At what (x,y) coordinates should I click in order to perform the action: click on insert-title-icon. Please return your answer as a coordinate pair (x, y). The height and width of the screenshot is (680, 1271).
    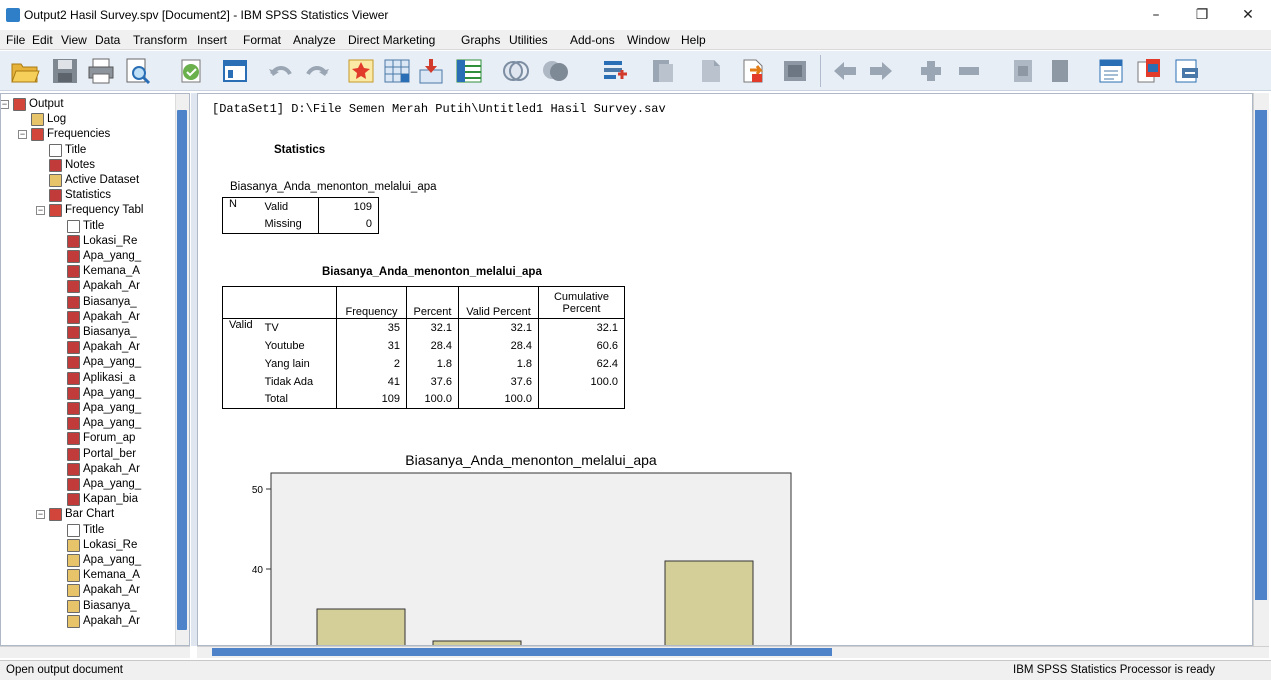
    Looking at the image, I should click on (1149, 71).